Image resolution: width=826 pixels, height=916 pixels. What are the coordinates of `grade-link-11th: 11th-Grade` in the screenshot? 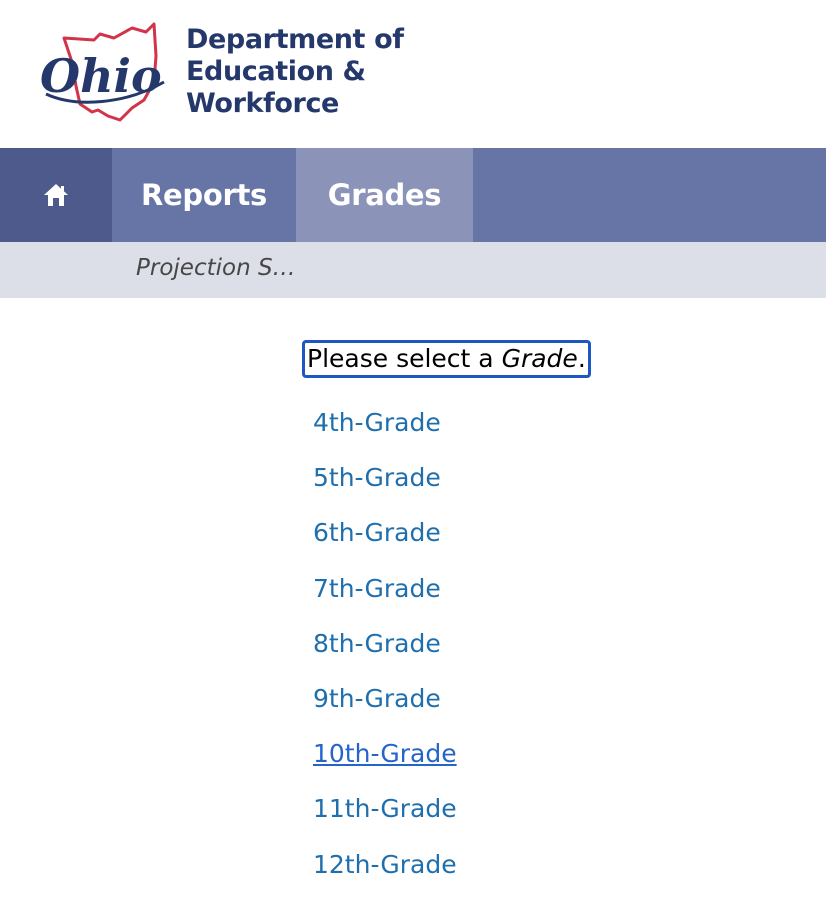 It's located at (385, 813).